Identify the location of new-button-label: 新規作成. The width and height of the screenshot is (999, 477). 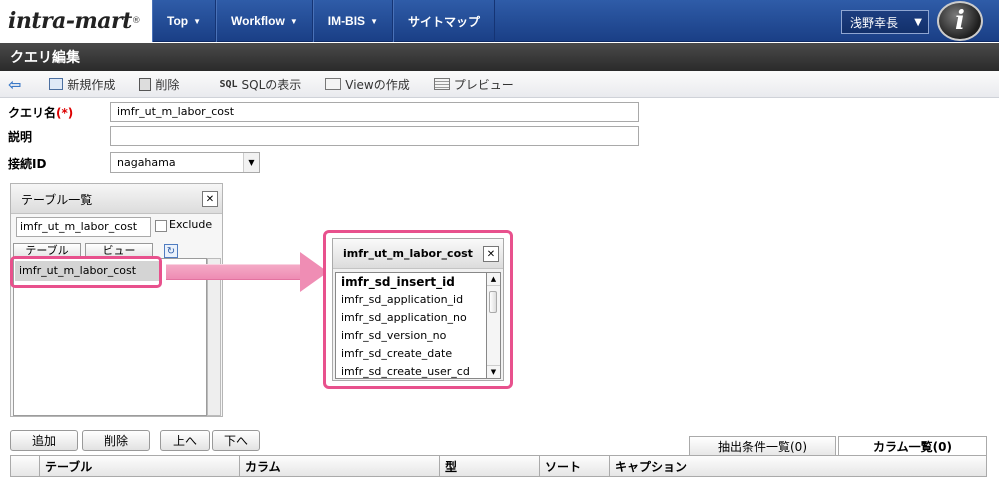
(91, 84).